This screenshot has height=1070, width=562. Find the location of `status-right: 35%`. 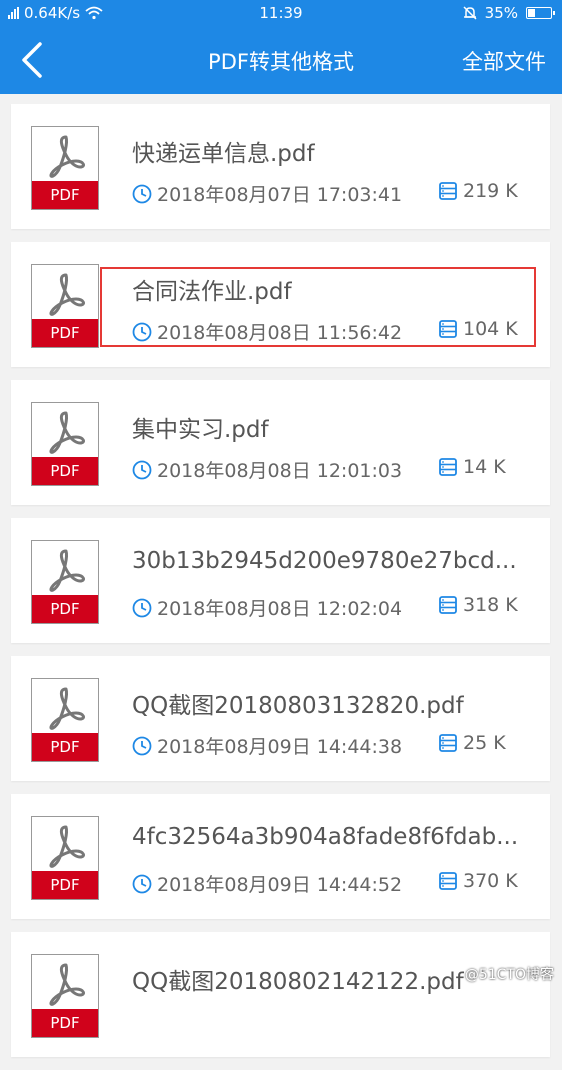

status-right: 35% is located at coordinates (509, 13).